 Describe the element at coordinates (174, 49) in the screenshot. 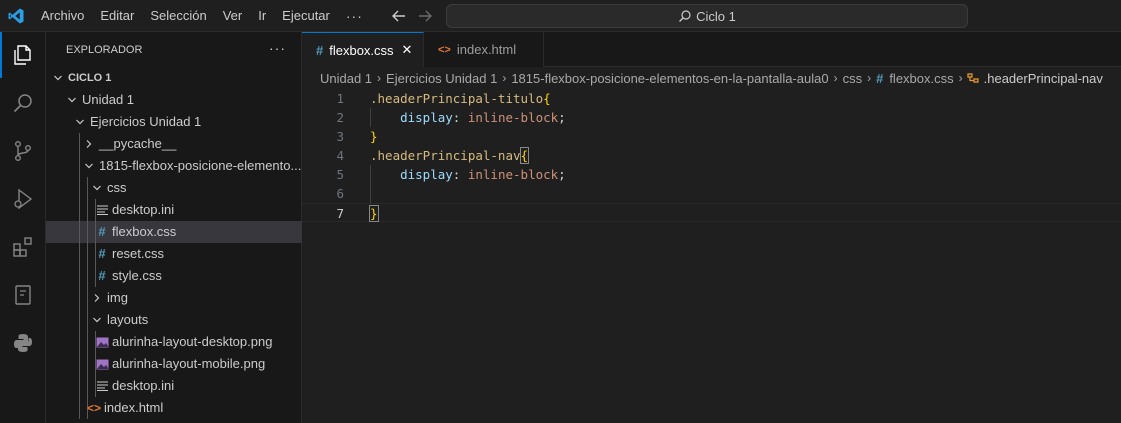

I see `explorer-header: EXPLORADOR ···` at that location.